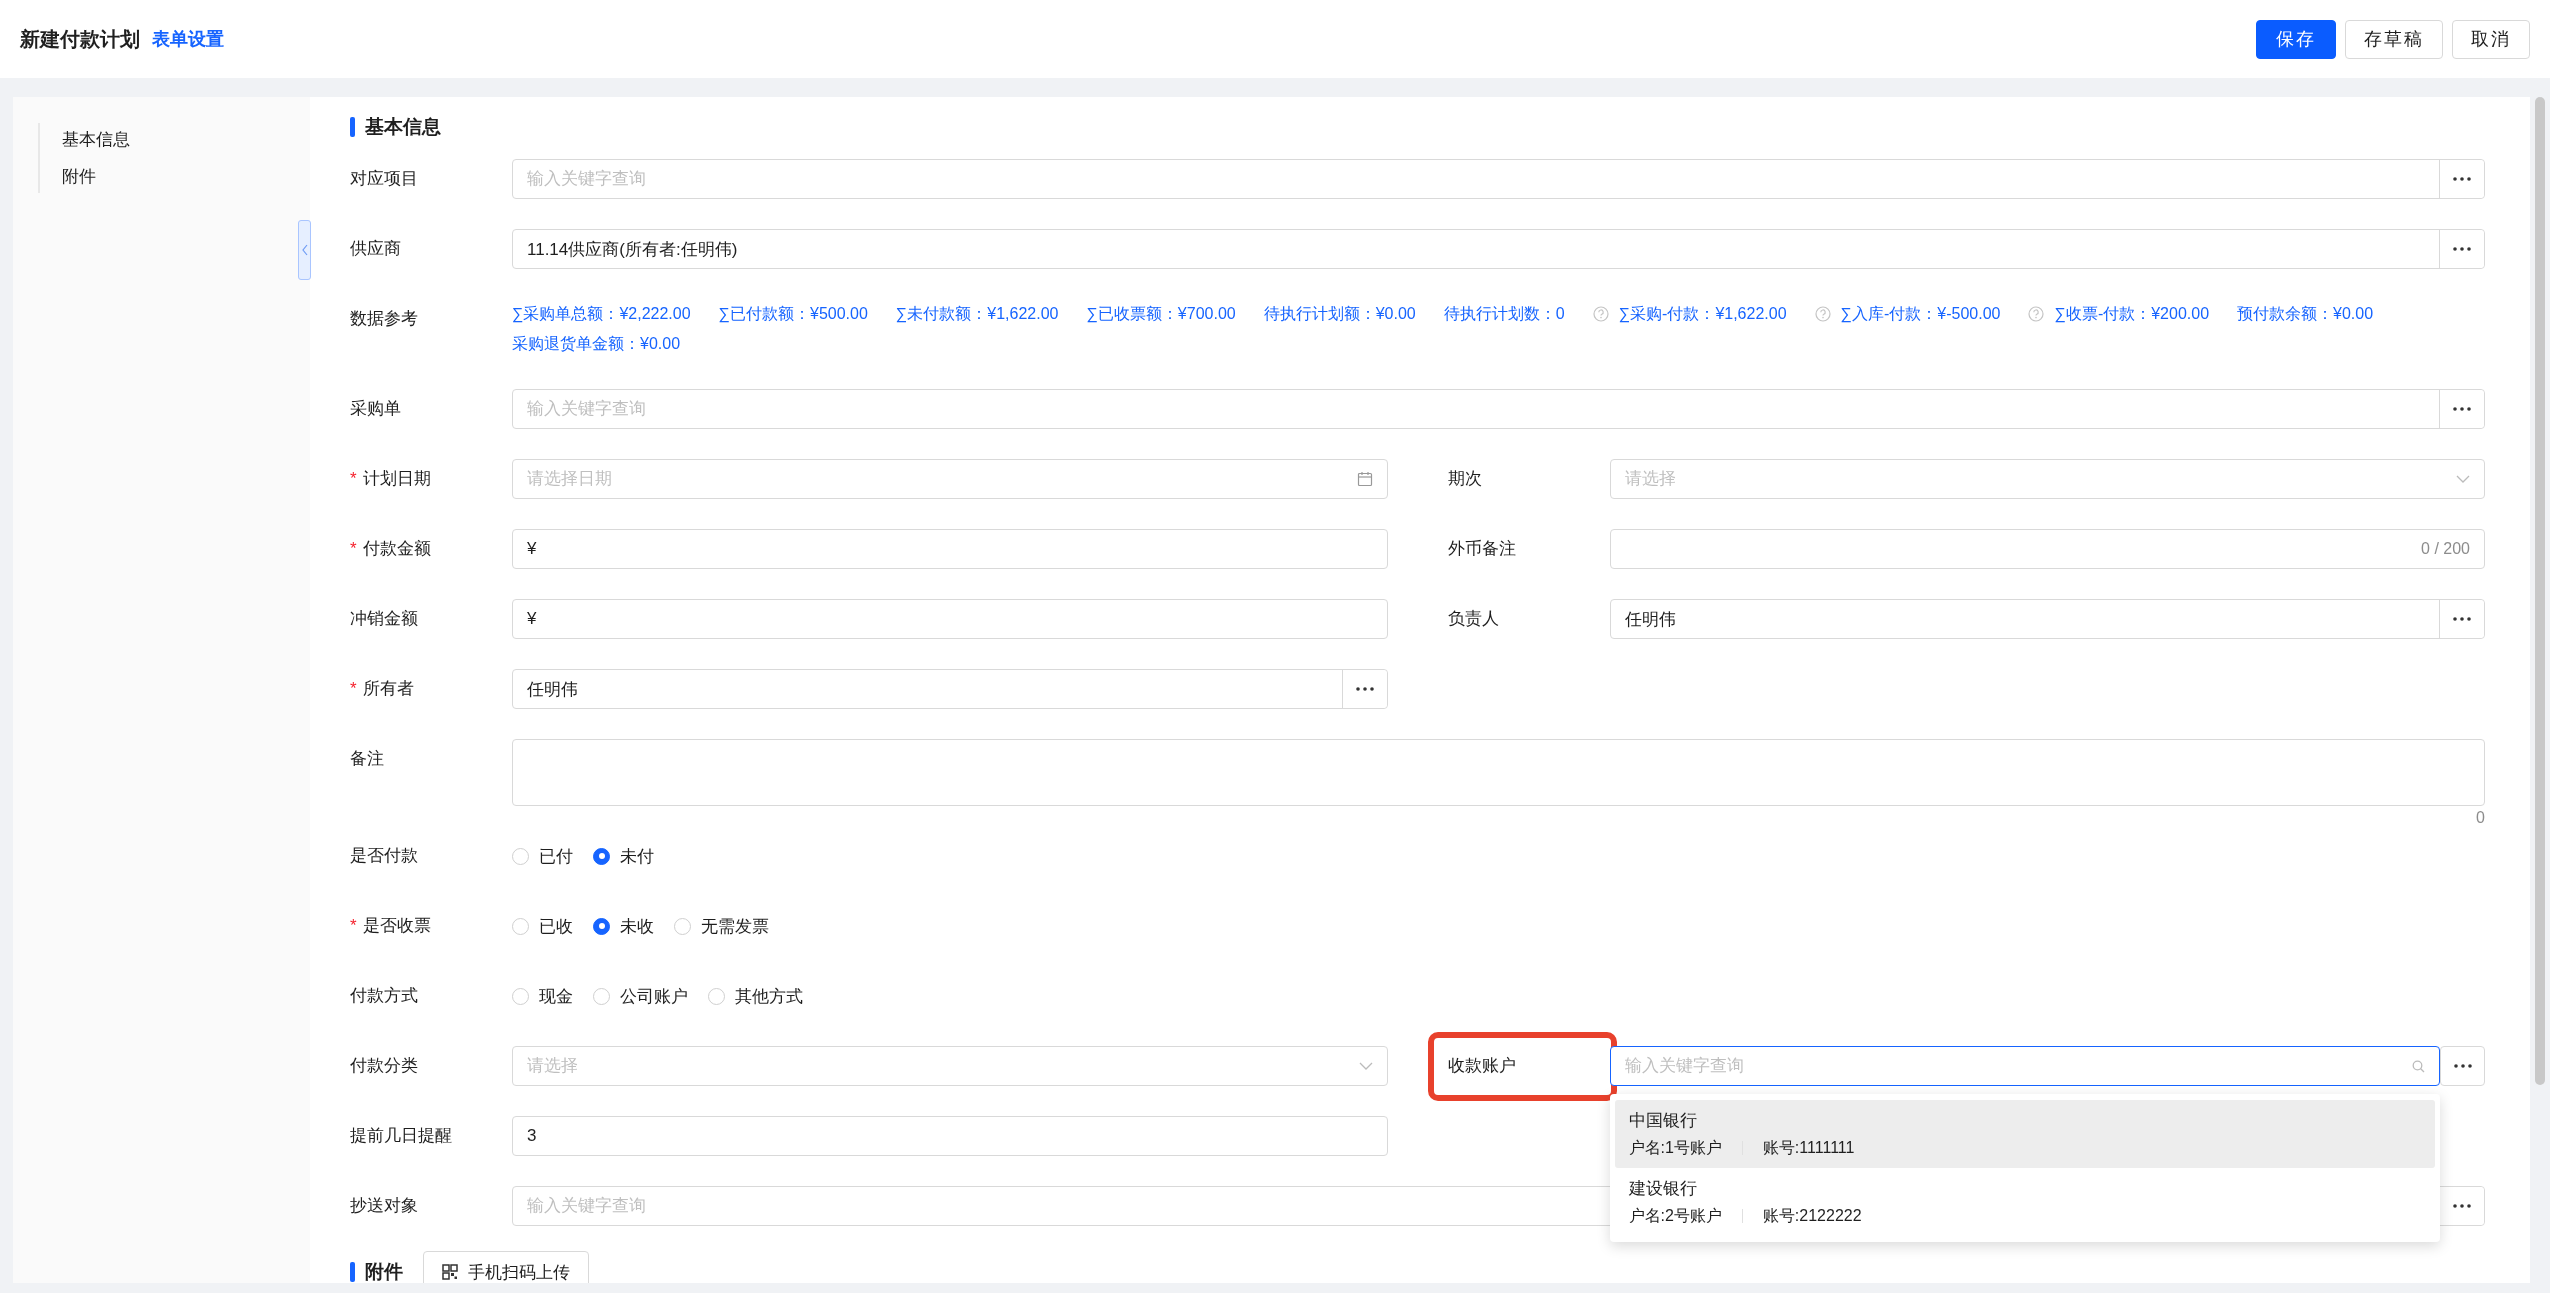  What do you see at coordinates (367, 758) in the screenshot?
I see `field-label: 备注` at bounding box center [367, 758].